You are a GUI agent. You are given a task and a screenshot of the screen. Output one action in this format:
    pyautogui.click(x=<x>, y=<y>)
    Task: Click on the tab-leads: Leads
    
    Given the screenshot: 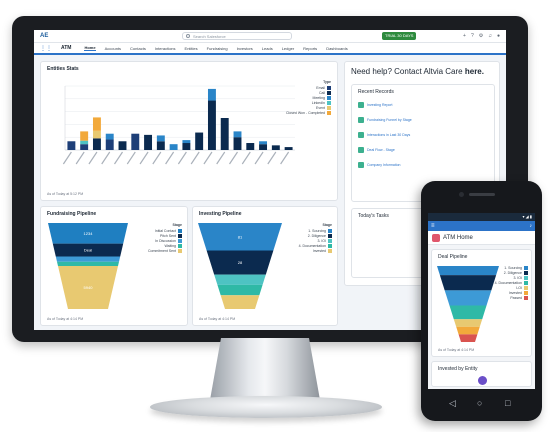 What is the action you would take?
    pyautogui.click(x=267, y=48)
    